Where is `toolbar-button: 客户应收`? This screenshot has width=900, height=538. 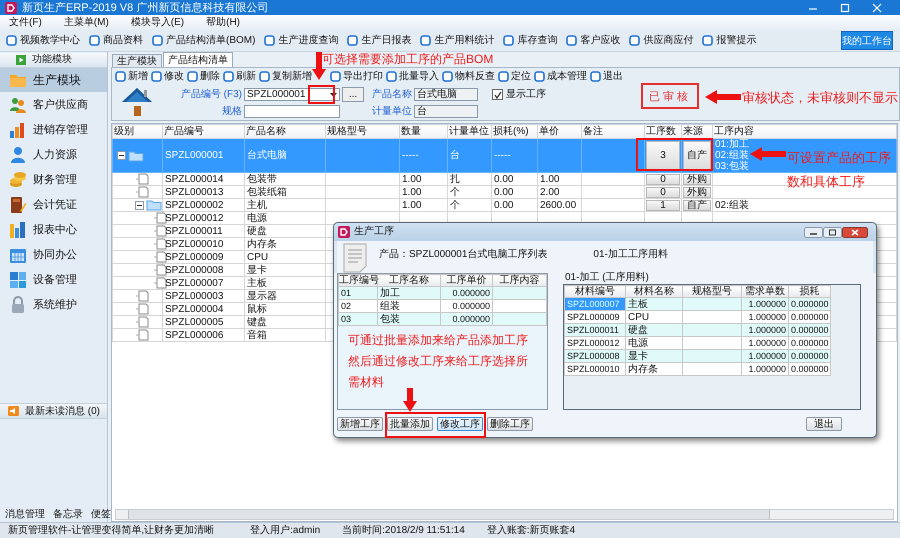 toolbar-button: 客户应收 is located at coordinates (593, 41).